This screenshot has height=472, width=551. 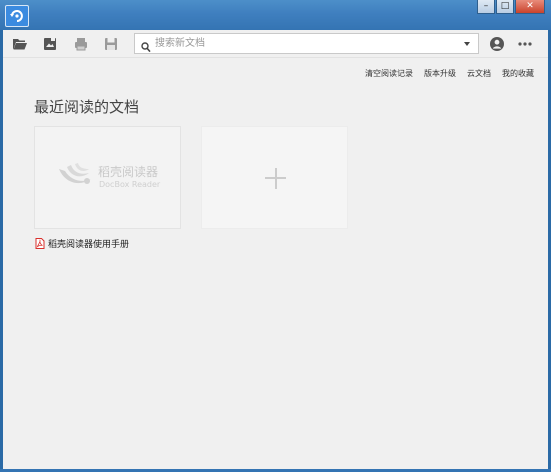 I want to click on maximize-button: □, so click(x=505, y=7).